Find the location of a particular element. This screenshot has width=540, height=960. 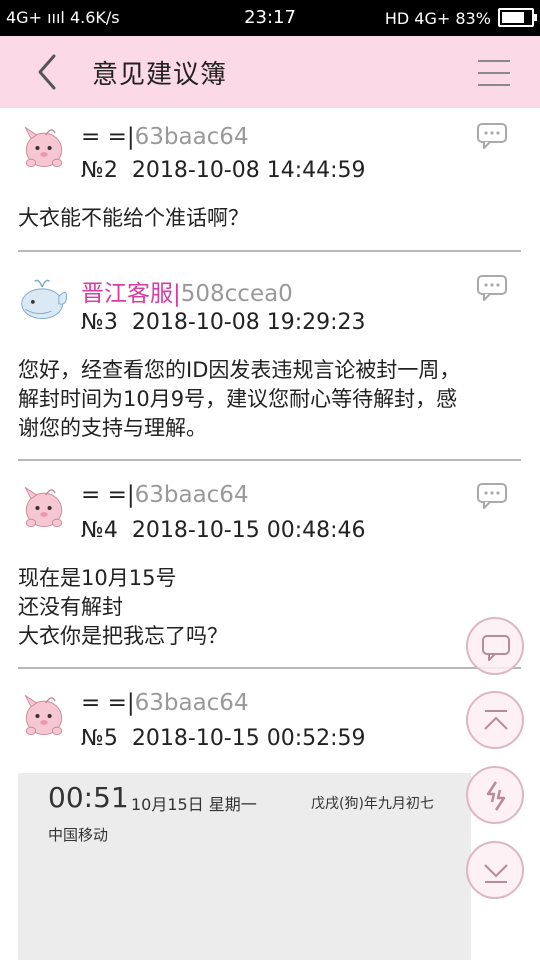

battery-icon is located at coordinates (517, 17).